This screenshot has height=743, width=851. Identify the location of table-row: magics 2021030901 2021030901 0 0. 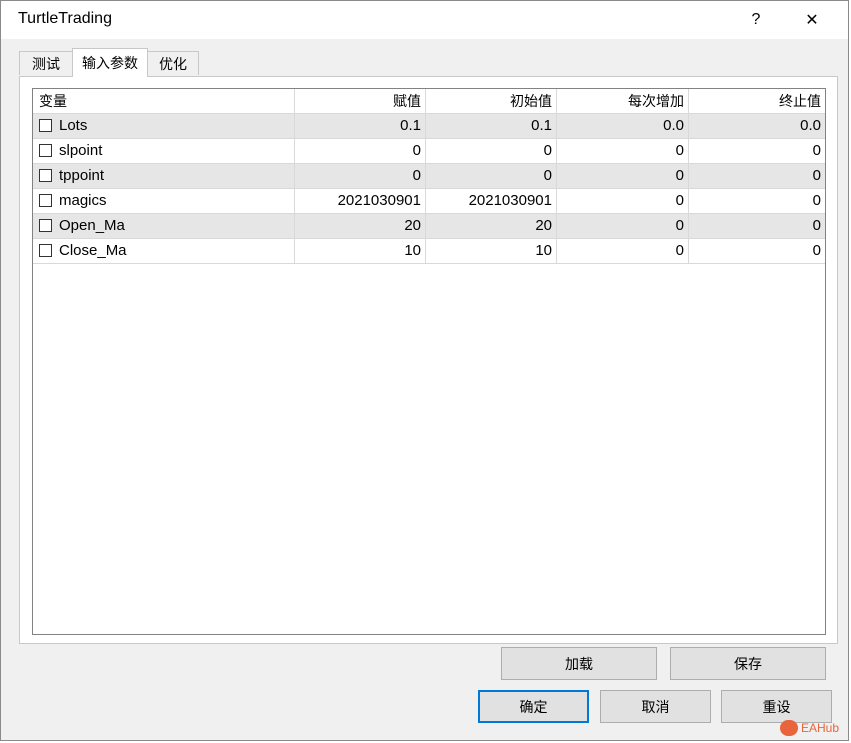
(429, 201).